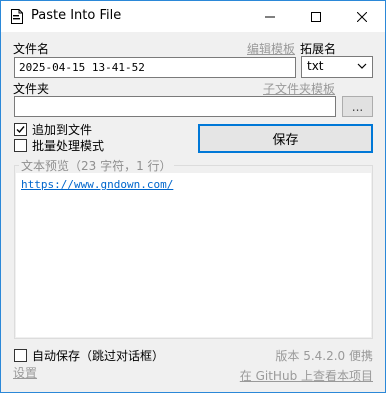 This screenshot has width=386, height=393. I want to click on maximize-icon, so click(316, 16).